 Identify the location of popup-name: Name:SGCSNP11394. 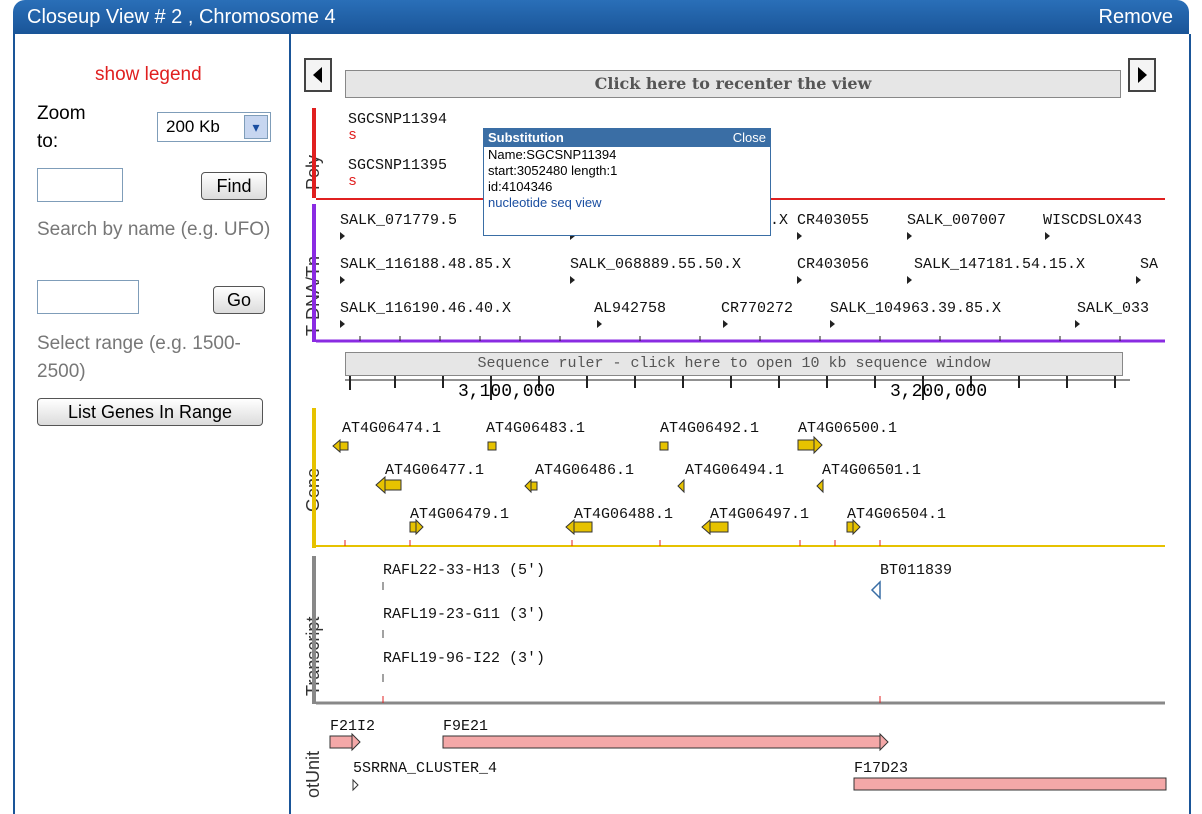
(552, 154).